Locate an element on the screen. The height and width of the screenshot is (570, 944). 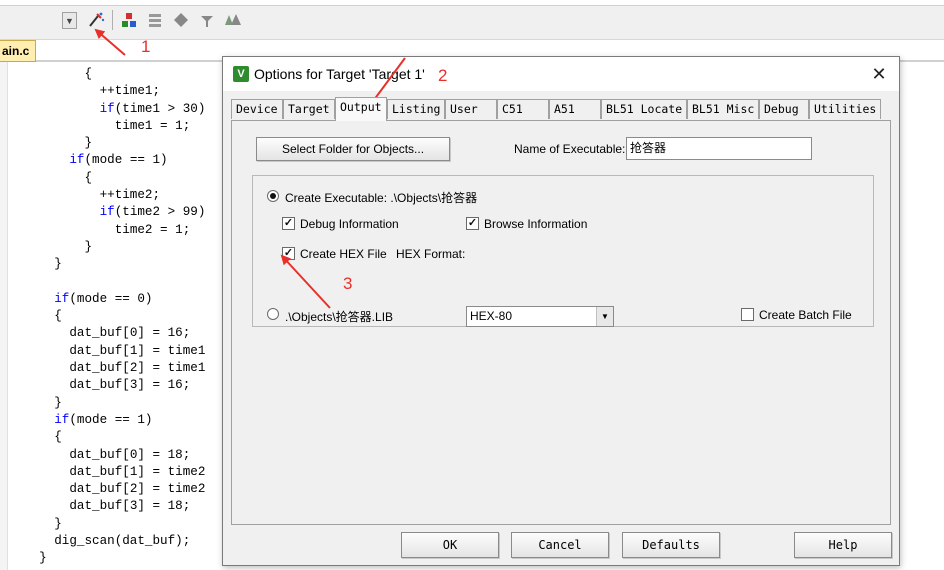
tab-device: Device is located at coordinates (257, 109).